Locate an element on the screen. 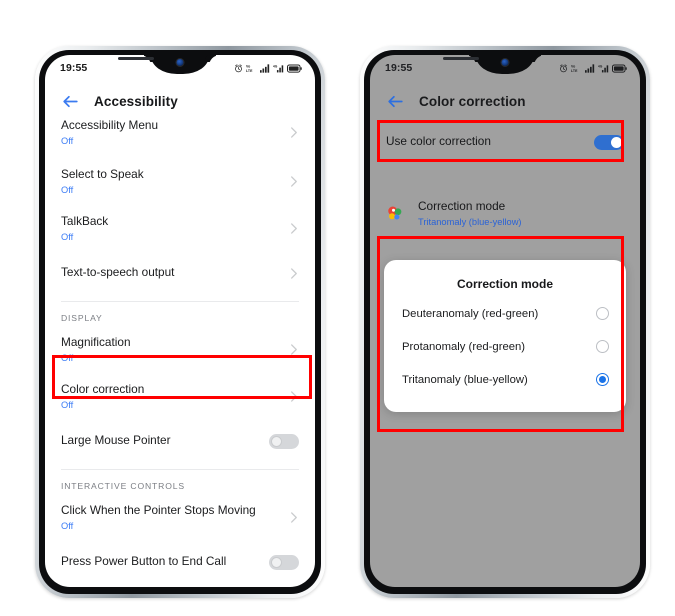 This screenshot has height=616, width=675. radio-option-protanomaly: Protanomaly (red-green) is located at coordinates (505, 346).